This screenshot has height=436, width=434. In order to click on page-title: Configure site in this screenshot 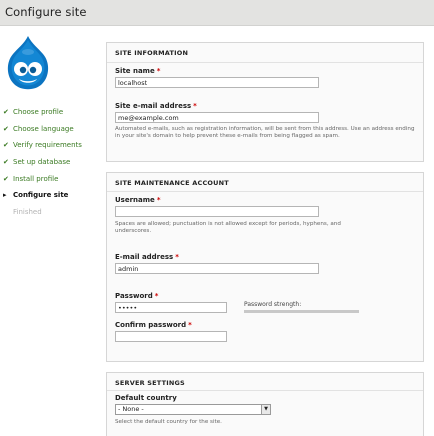, I will do `click(46, 12)`.